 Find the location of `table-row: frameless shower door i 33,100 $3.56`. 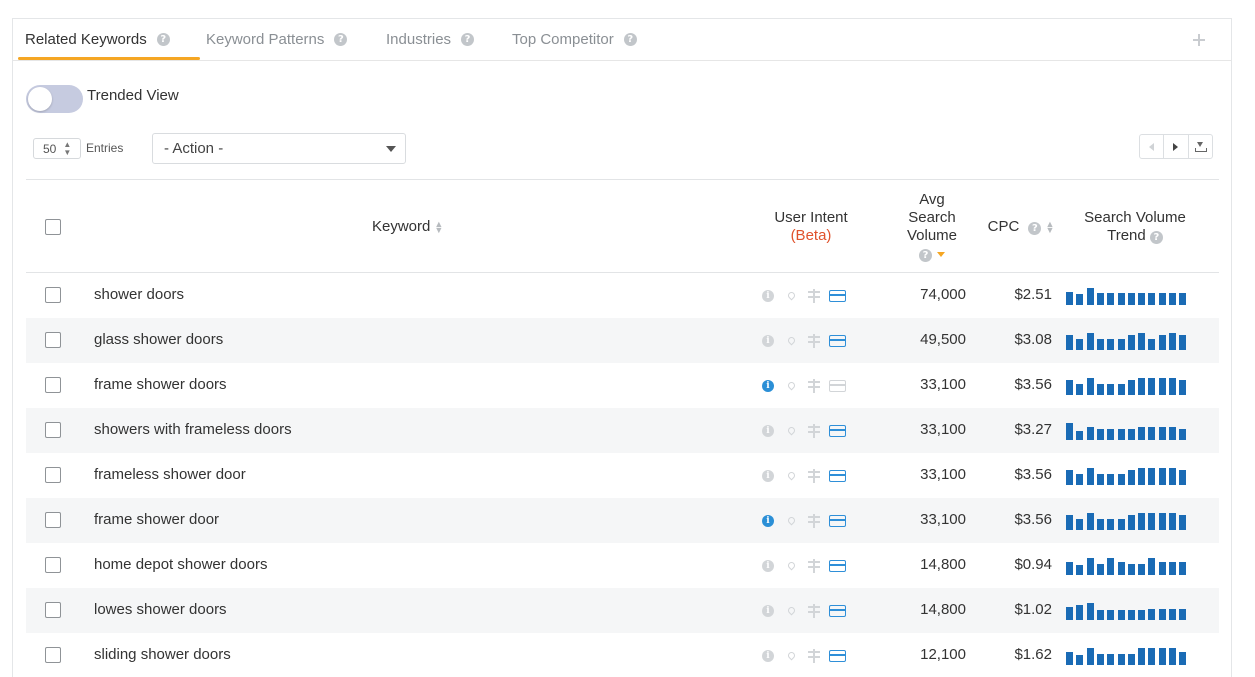

table-row: frameless shower door i 33,100 $3.56 is located at coordinates (622, 475).